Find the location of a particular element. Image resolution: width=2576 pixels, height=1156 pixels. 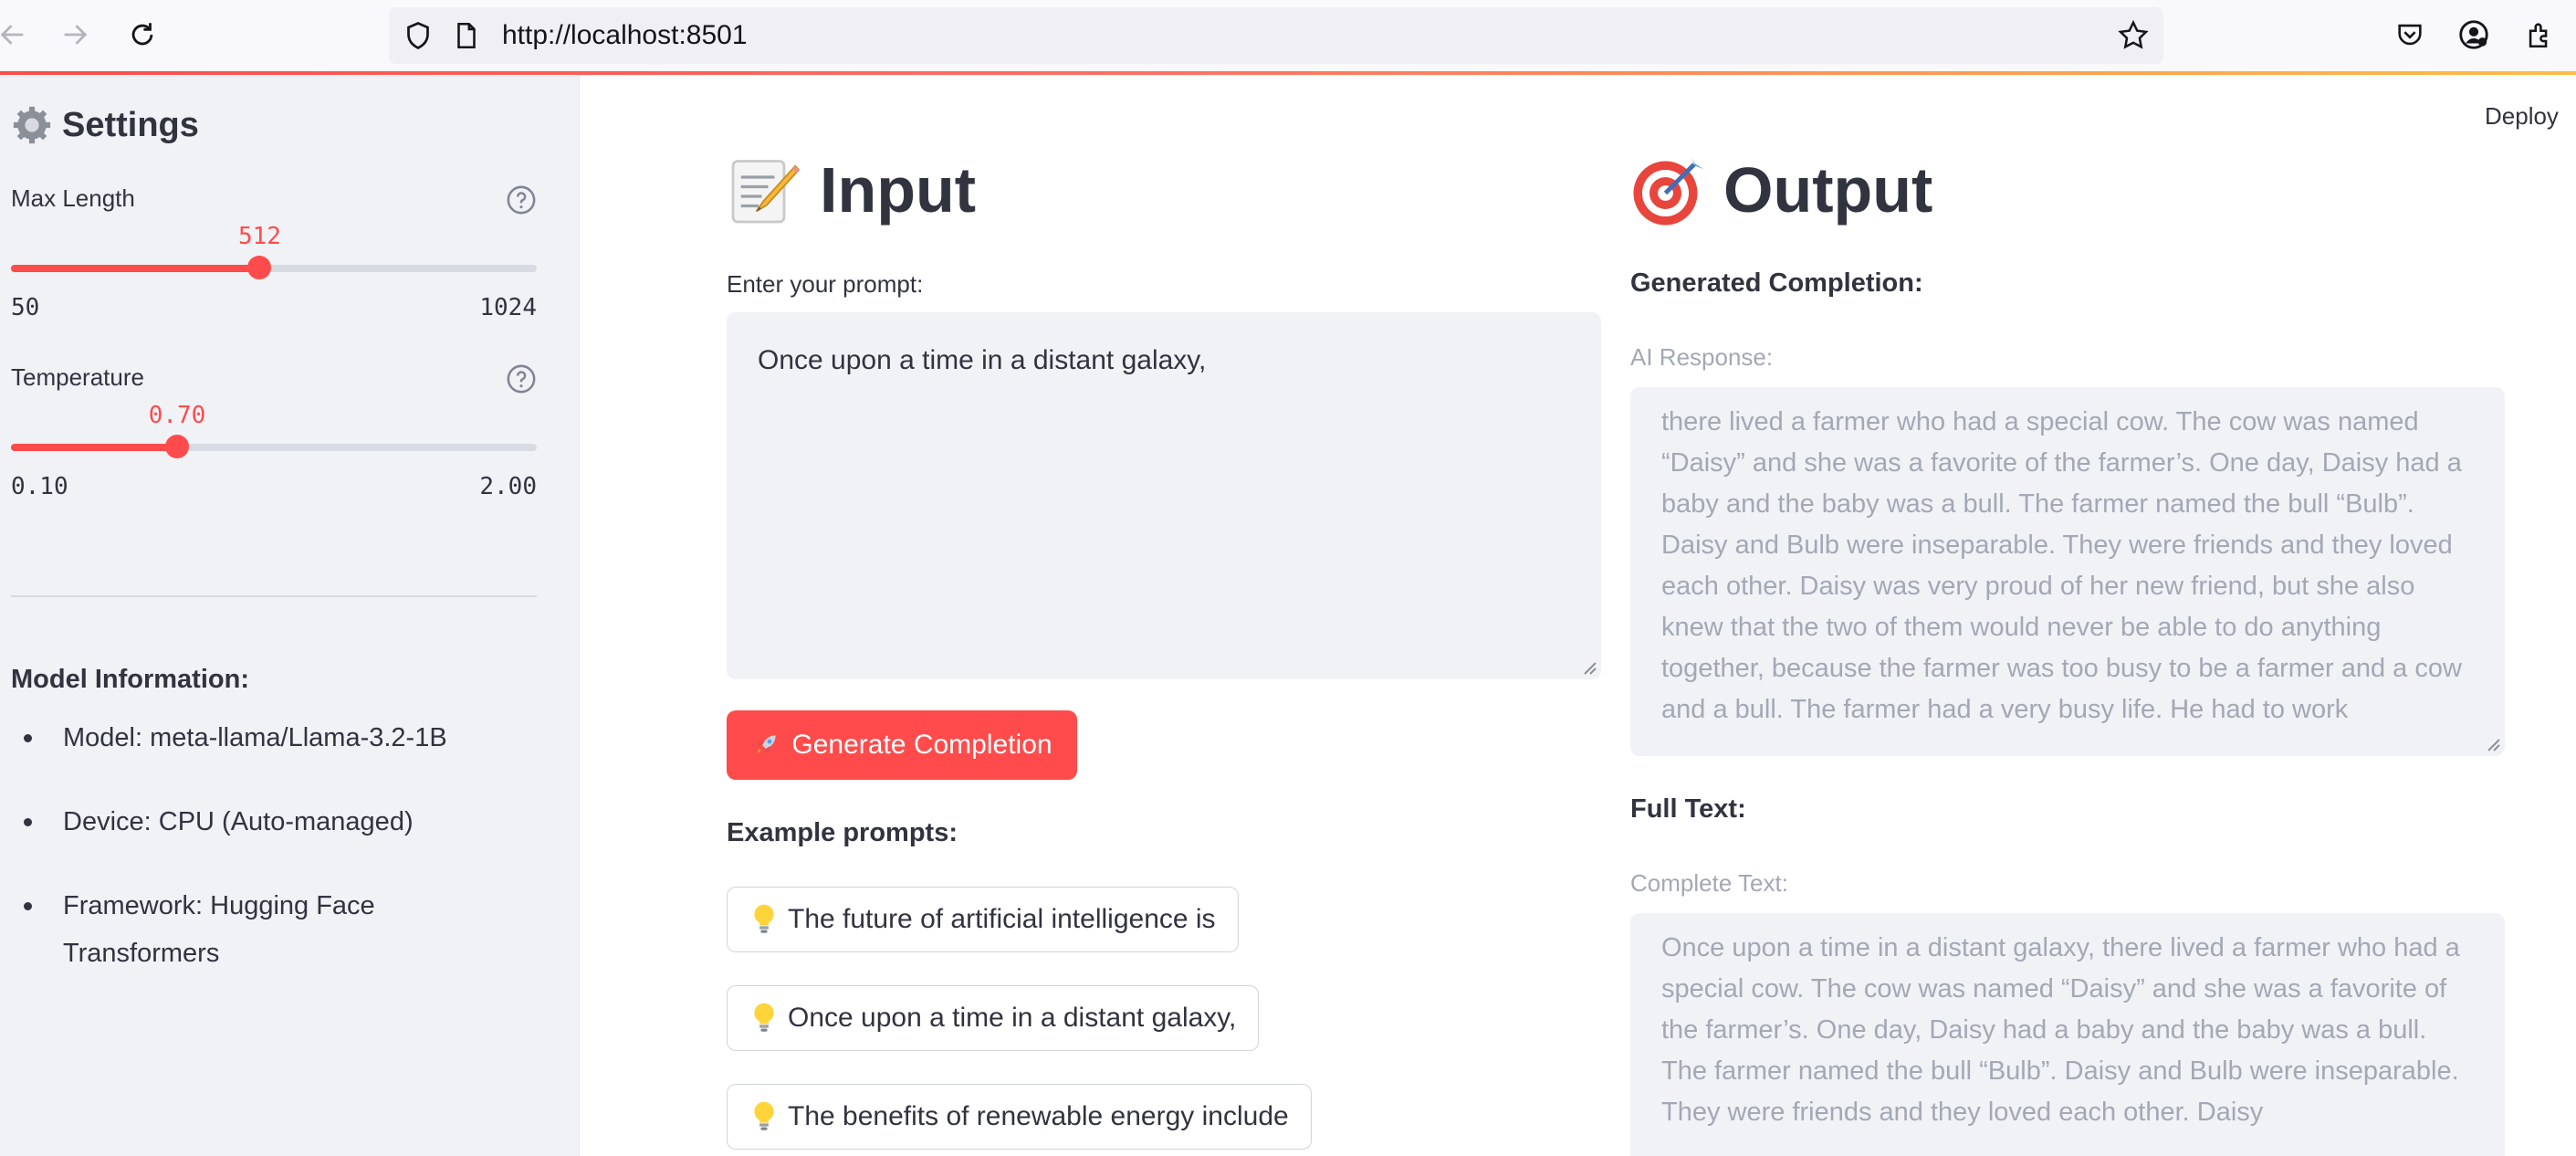

model-info-item: Model: meta-llama/Llama-3.2-1B is located at coordinates (267, 738).